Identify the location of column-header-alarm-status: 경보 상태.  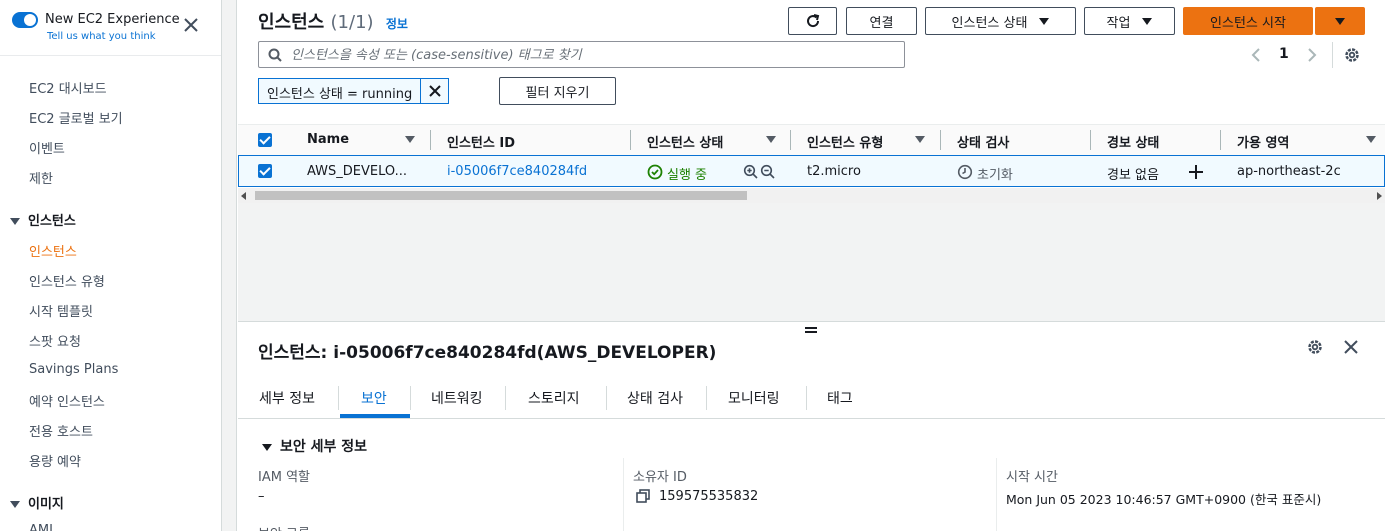
(1133, 141).